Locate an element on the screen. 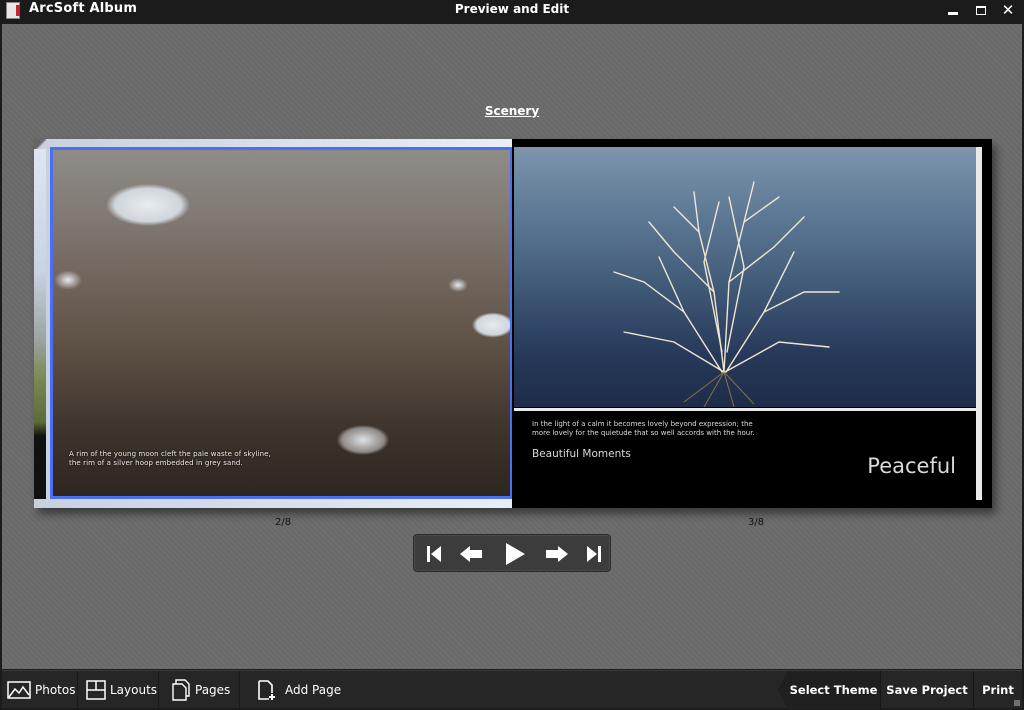 The height and width of the screenshot is (710, 1024). arrow-left-icon is located at coordinates (471, 554).